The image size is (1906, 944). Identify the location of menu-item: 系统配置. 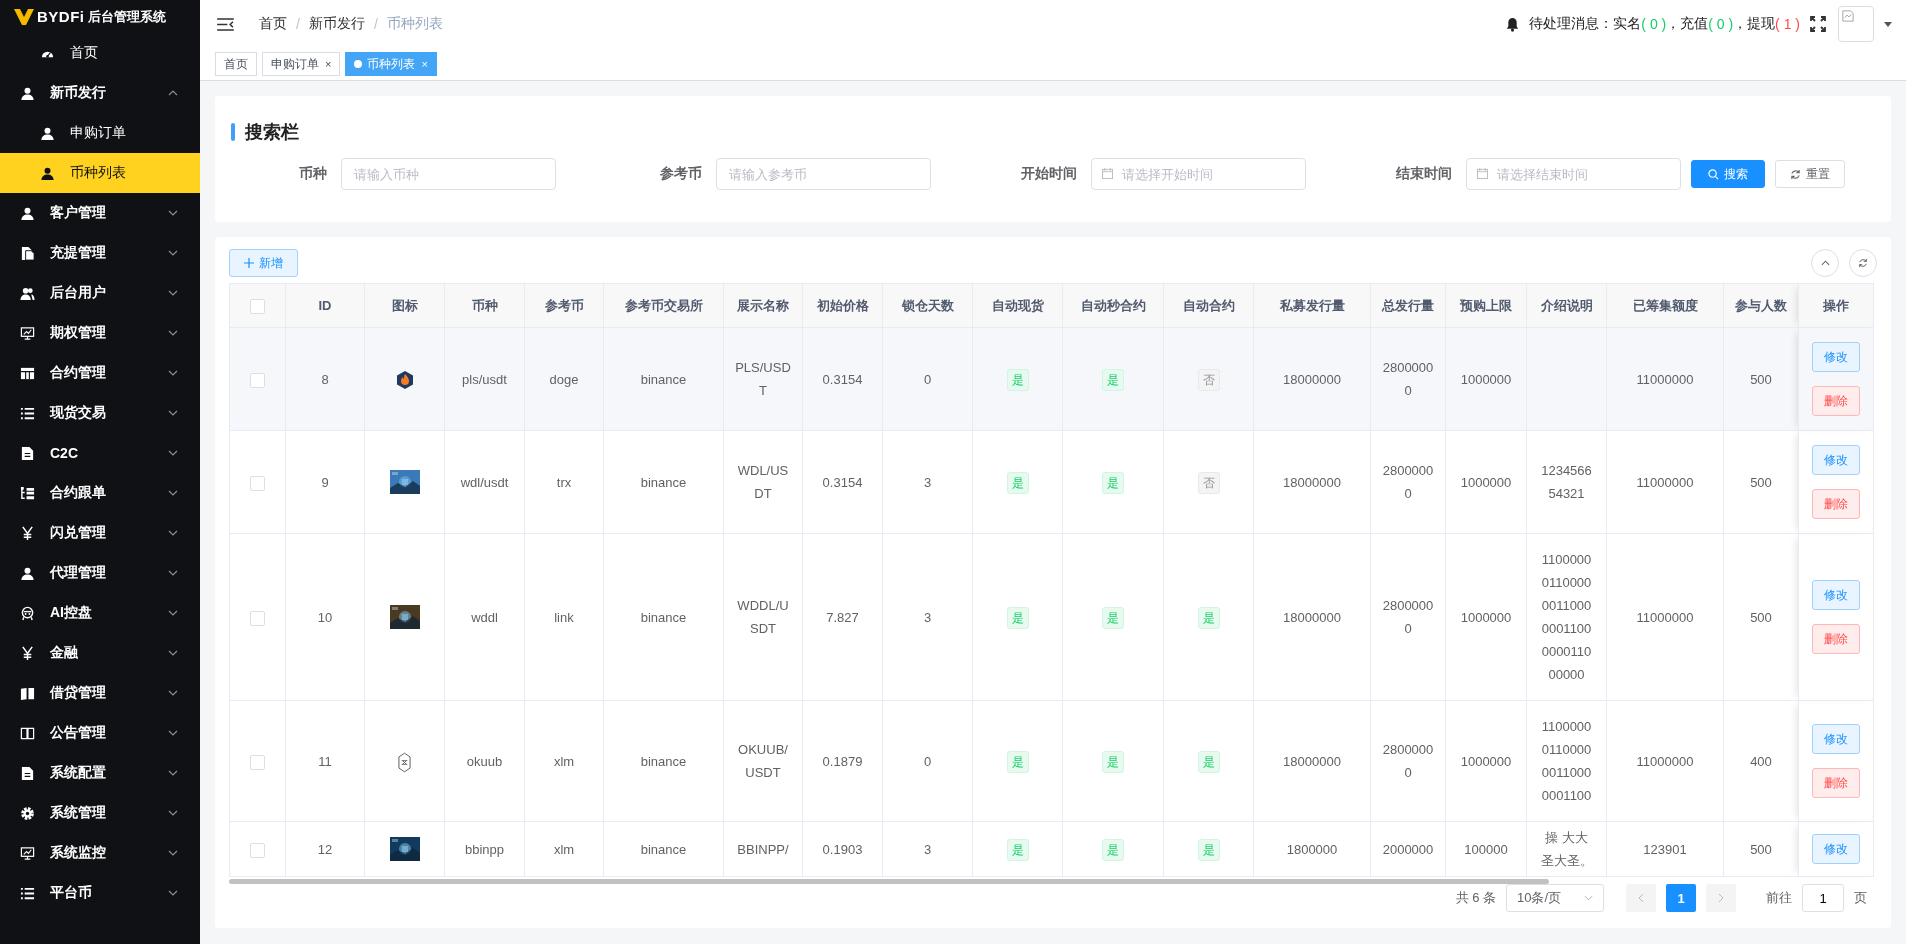
(100, 773).